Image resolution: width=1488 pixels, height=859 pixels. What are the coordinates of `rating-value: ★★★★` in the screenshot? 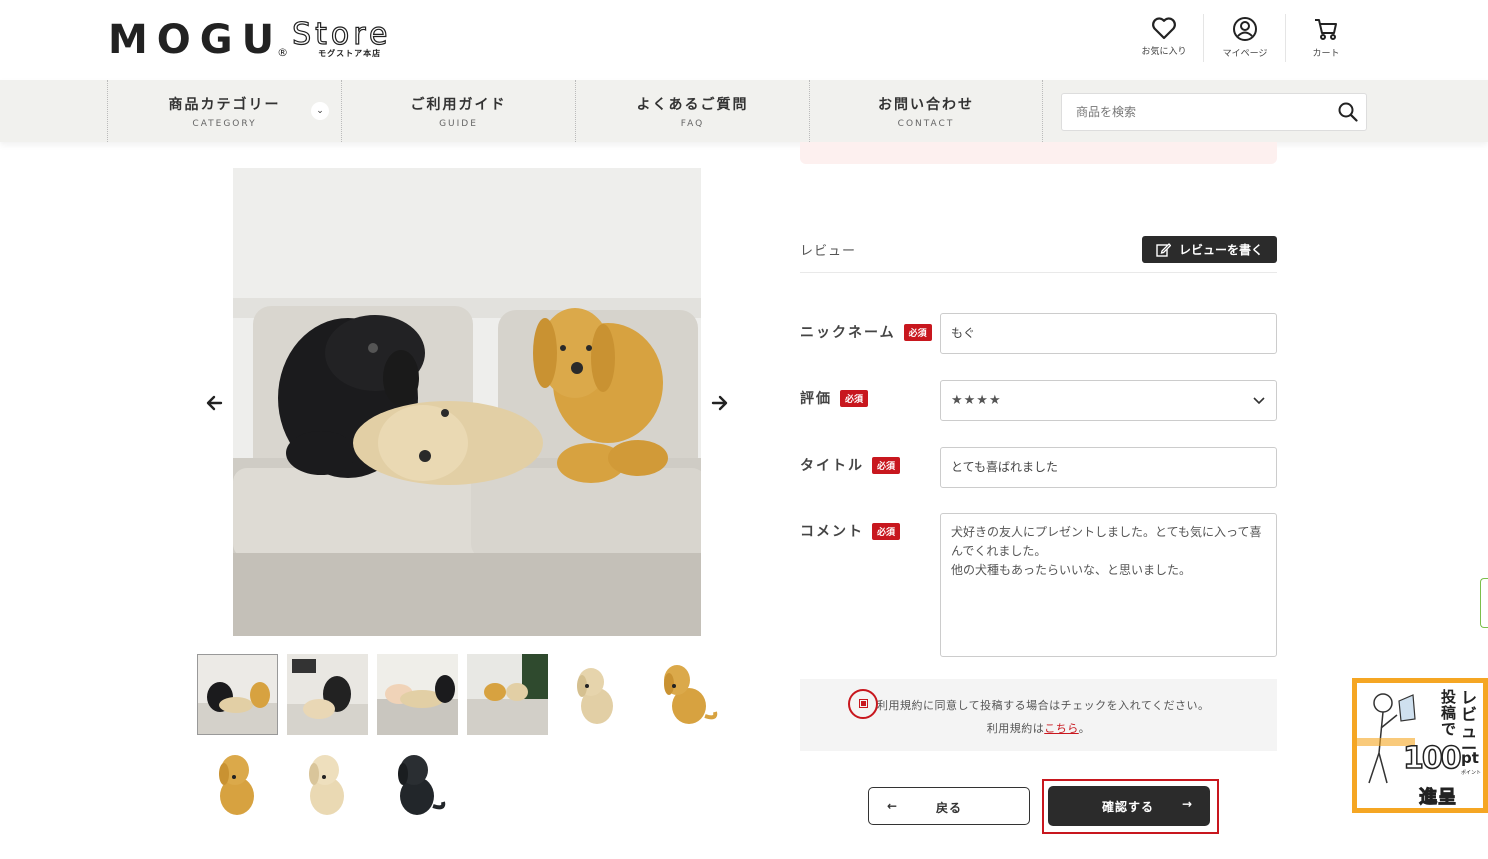 It's located at (976, 400).